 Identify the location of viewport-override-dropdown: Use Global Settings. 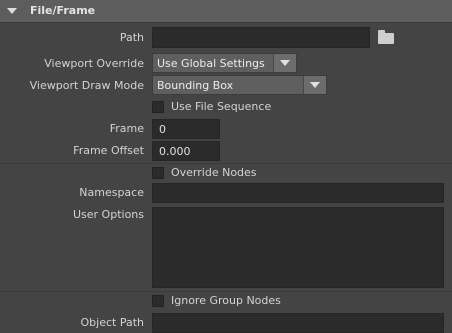
(224, 63).